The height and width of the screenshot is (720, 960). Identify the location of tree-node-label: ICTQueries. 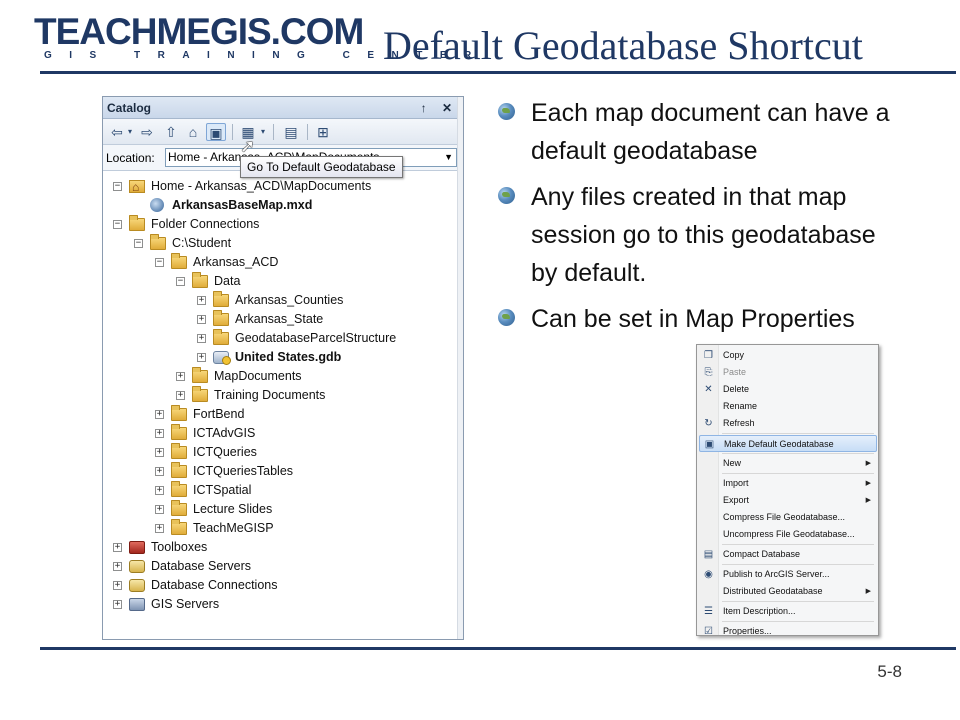
(225, 452).